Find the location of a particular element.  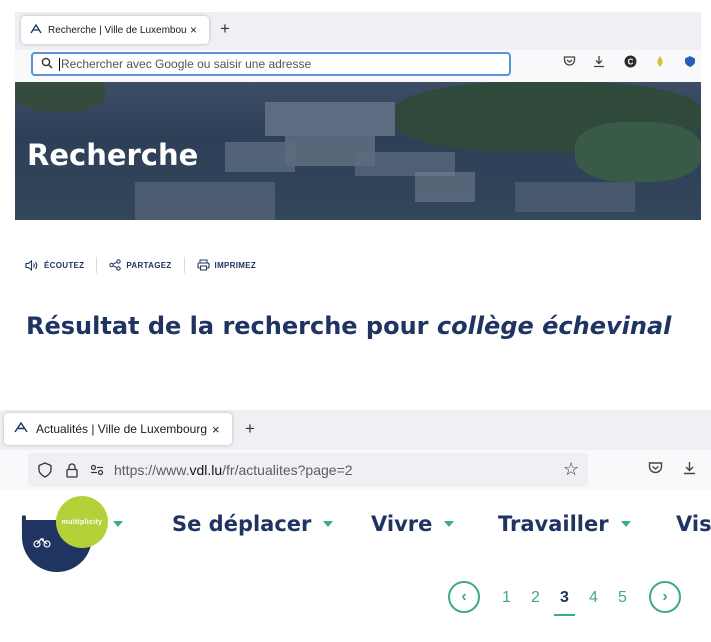

result-prefix: Résultat de la recherche pour is located at coordinates (231, 326).